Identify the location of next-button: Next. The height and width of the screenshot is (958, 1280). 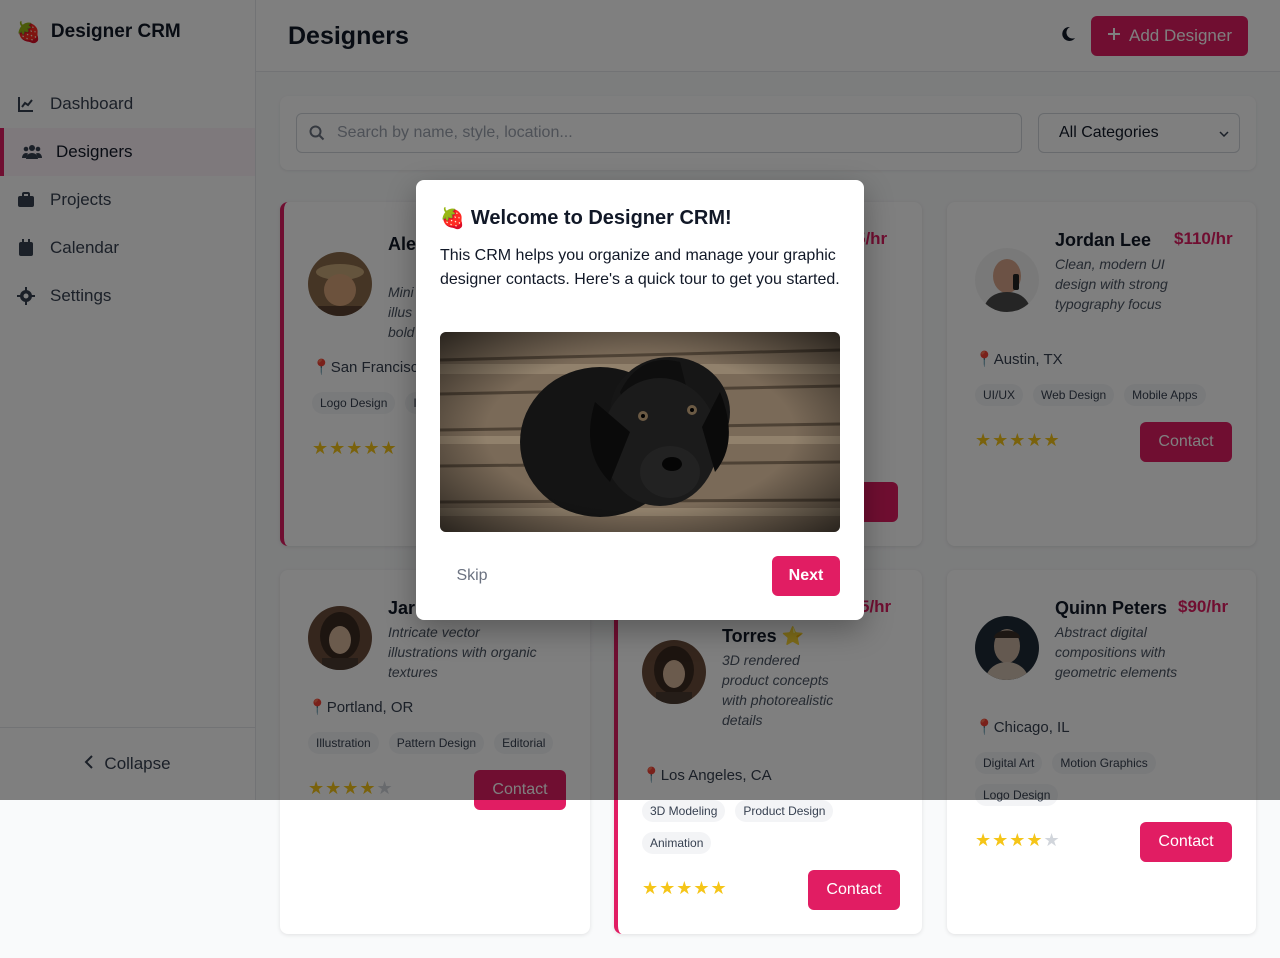
(806, 576).